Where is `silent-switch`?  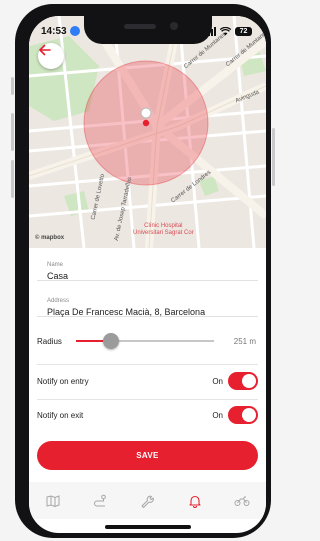 silent-switch is located at coordinates (12, 86).